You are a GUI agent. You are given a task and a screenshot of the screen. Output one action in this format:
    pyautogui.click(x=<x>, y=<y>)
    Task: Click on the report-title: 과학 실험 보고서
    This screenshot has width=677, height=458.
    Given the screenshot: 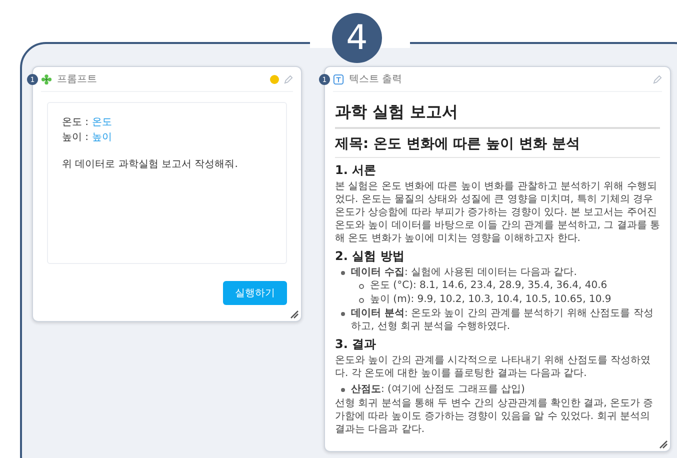 What is the action you would take?
    pyautogui.click(x=497, y=115)
    